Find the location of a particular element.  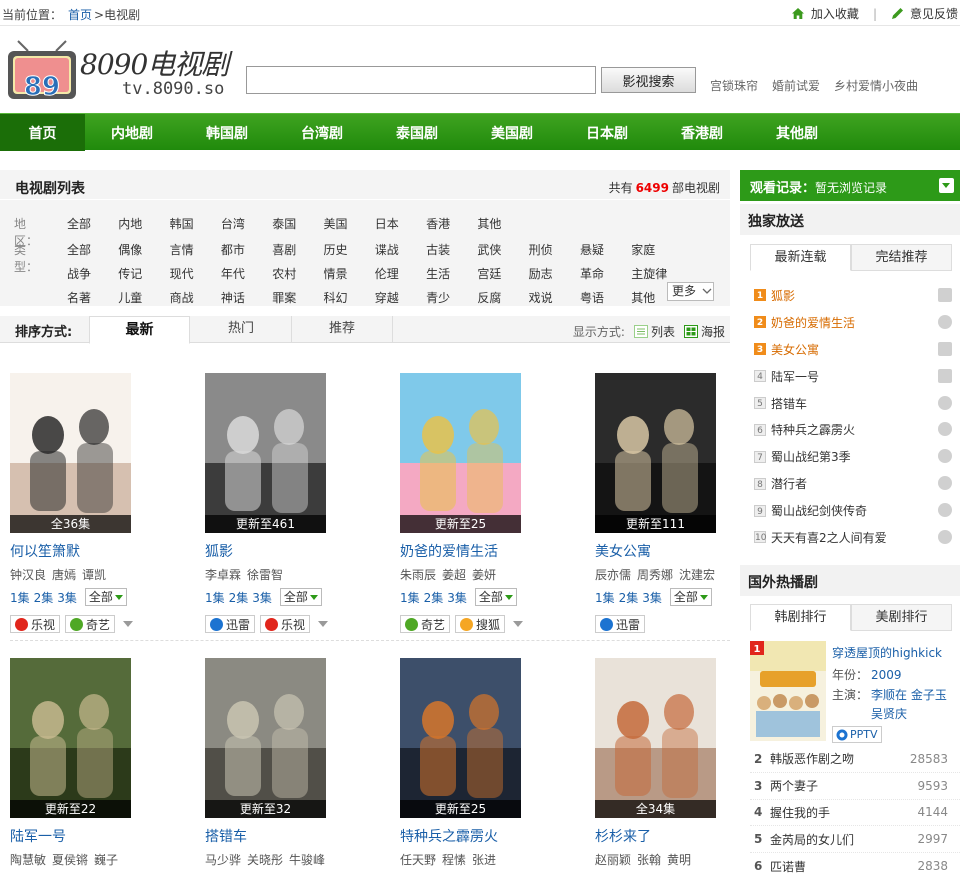

hot-search-link: 乡村爱情小夜曲 is located at coordinates (876, 85).